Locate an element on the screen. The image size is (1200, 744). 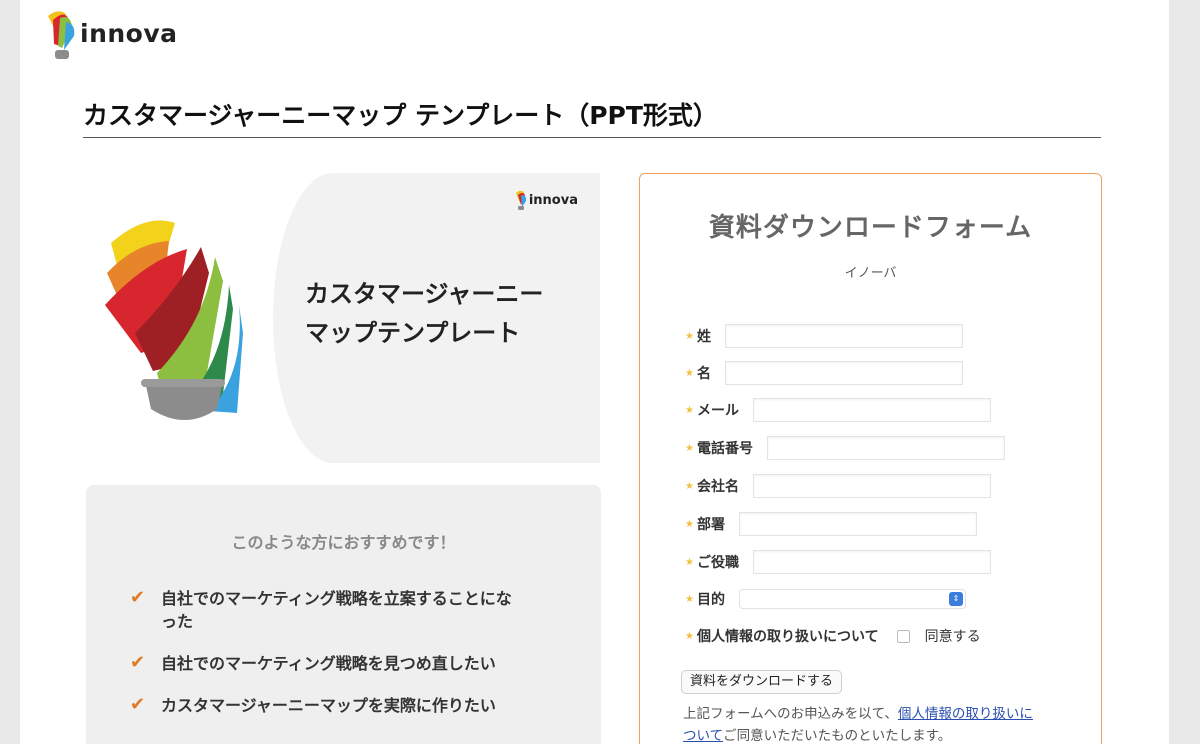
email-input is located at coordinates (872, 410).